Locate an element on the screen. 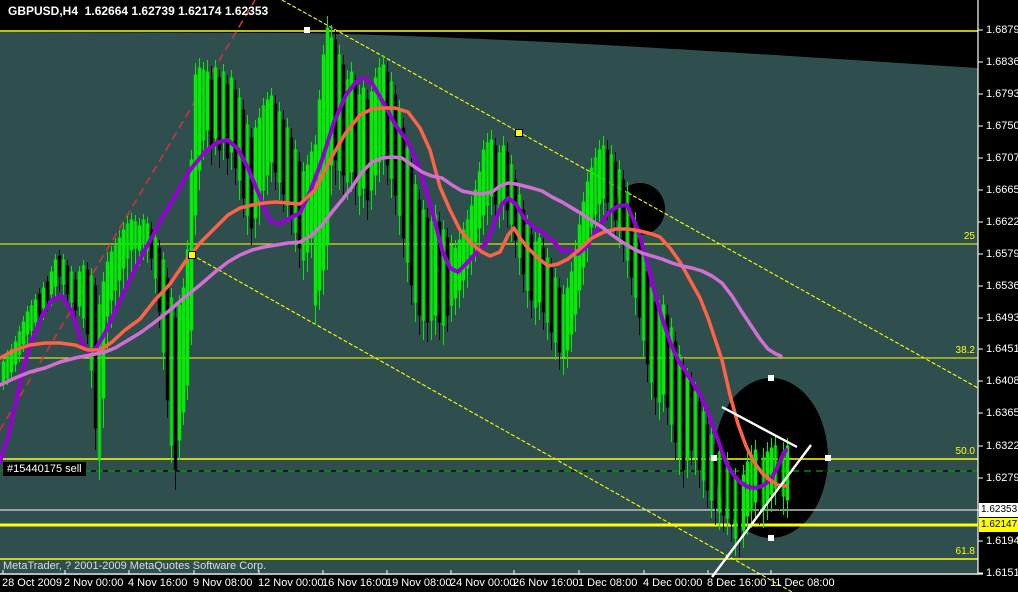 This screenshot has width=1018, height=592. price-tick-label: 1.64080 is located at coordinates (1002, 381).